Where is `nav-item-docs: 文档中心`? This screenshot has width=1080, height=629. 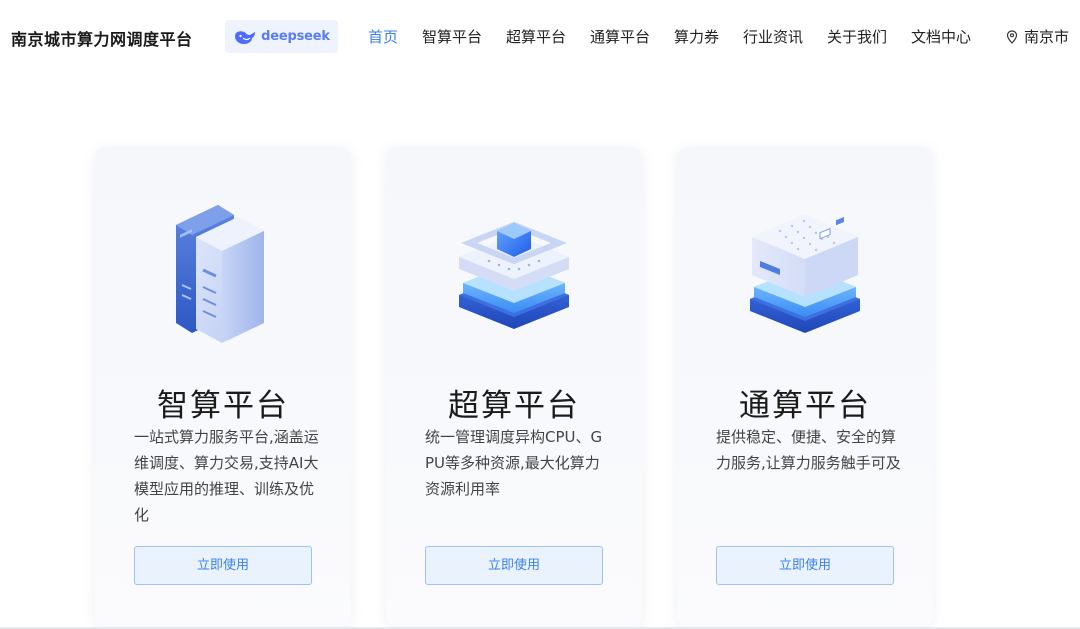
nav-item-docs: 文档中心 is located at coordinates (941, 36).